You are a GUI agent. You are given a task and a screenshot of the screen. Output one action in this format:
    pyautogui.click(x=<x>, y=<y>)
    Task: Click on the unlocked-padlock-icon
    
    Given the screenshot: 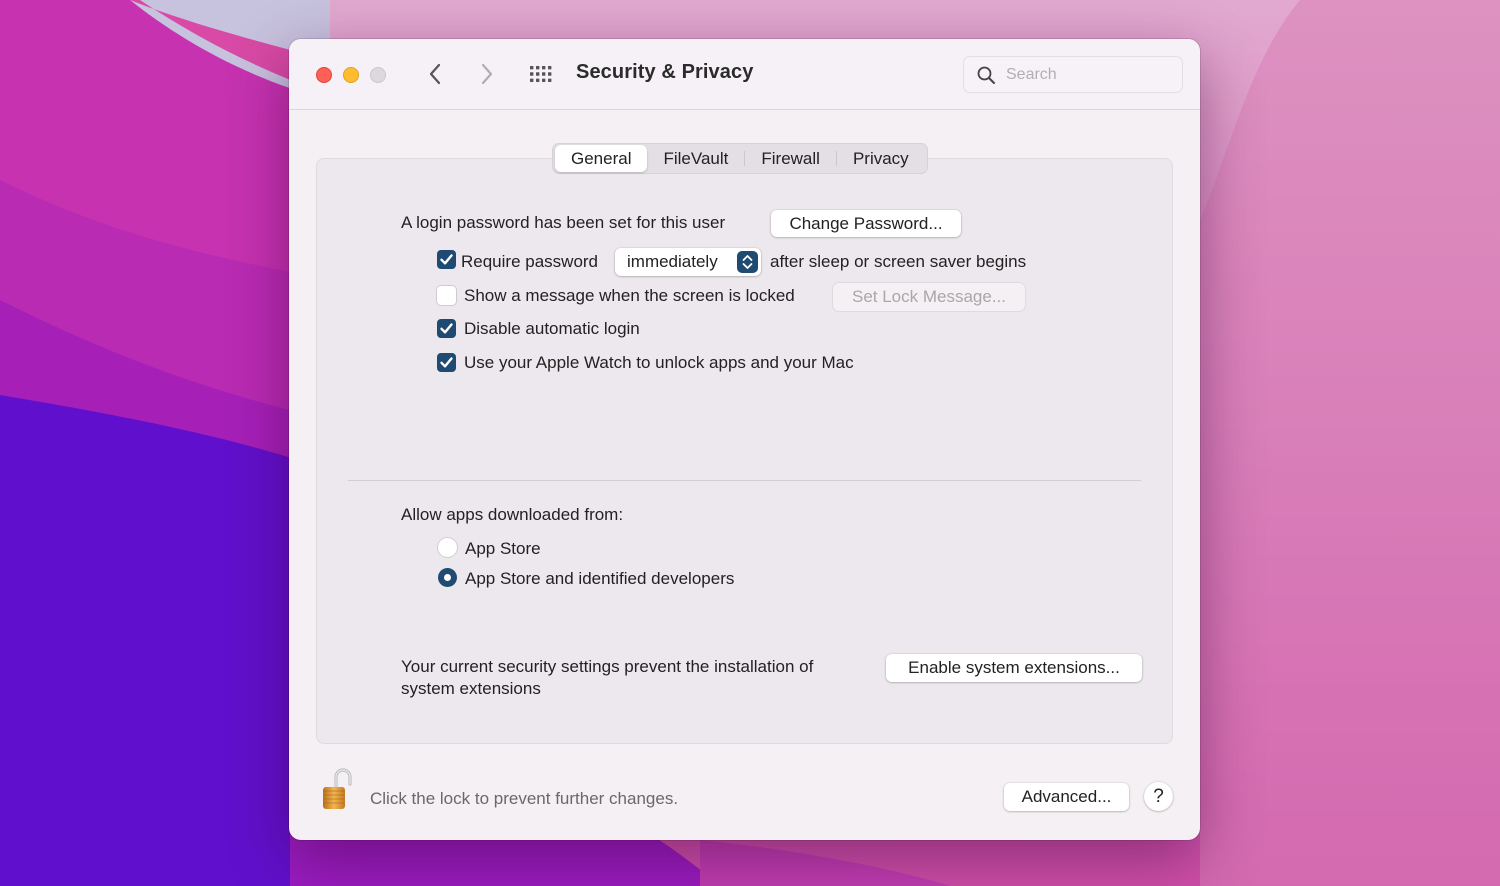 What is the action you would take?
    pyautogui.click(x=337, y=788)
    